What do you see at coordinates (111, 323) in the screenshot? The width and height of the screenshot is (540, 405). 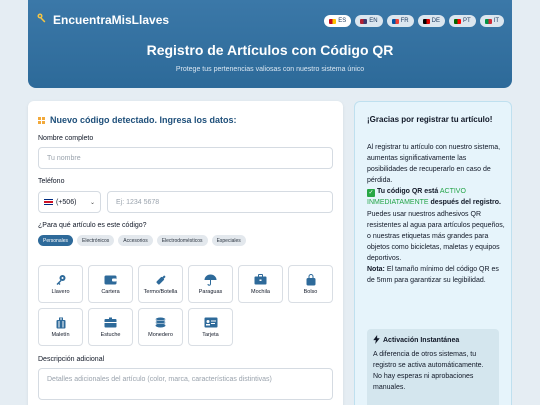 I see `case-icon` at bounding box center [111, 323].